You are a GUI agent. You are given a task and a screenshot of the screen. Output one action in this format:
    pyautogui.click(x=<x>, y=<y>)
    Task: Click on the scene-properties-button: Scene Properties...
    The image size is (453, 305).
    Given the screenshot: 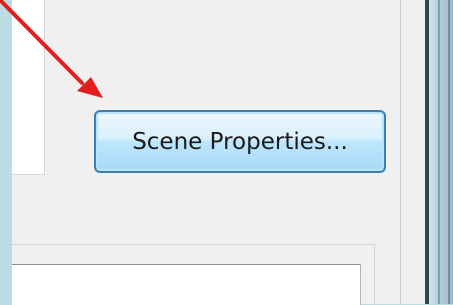 What is the action you would take?
    pyautogui.click(x=240, y=141)
    